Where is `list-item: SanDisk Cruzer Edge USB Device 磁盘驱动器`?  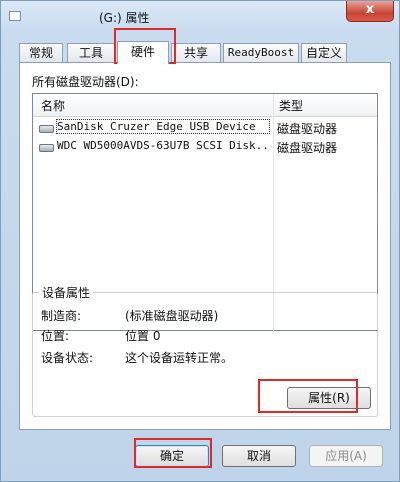
list-item: SanDisk Cruzer Edge USB Device 磁盘驱动器 is located at coordinates (205, 128).